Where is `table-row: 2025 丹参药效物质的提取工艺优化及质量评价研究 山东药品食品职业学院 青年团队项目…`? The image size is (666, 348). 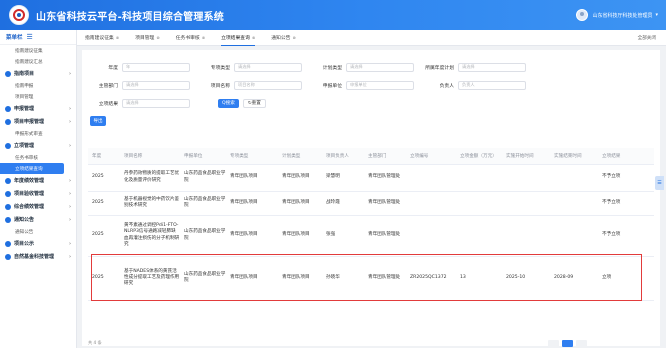 table-row: 2025 丹参药效物质的提取工艺优化及质量评价研究 山东药品食品职业学院 青年团队项目… is located at coordinates (371, 178).